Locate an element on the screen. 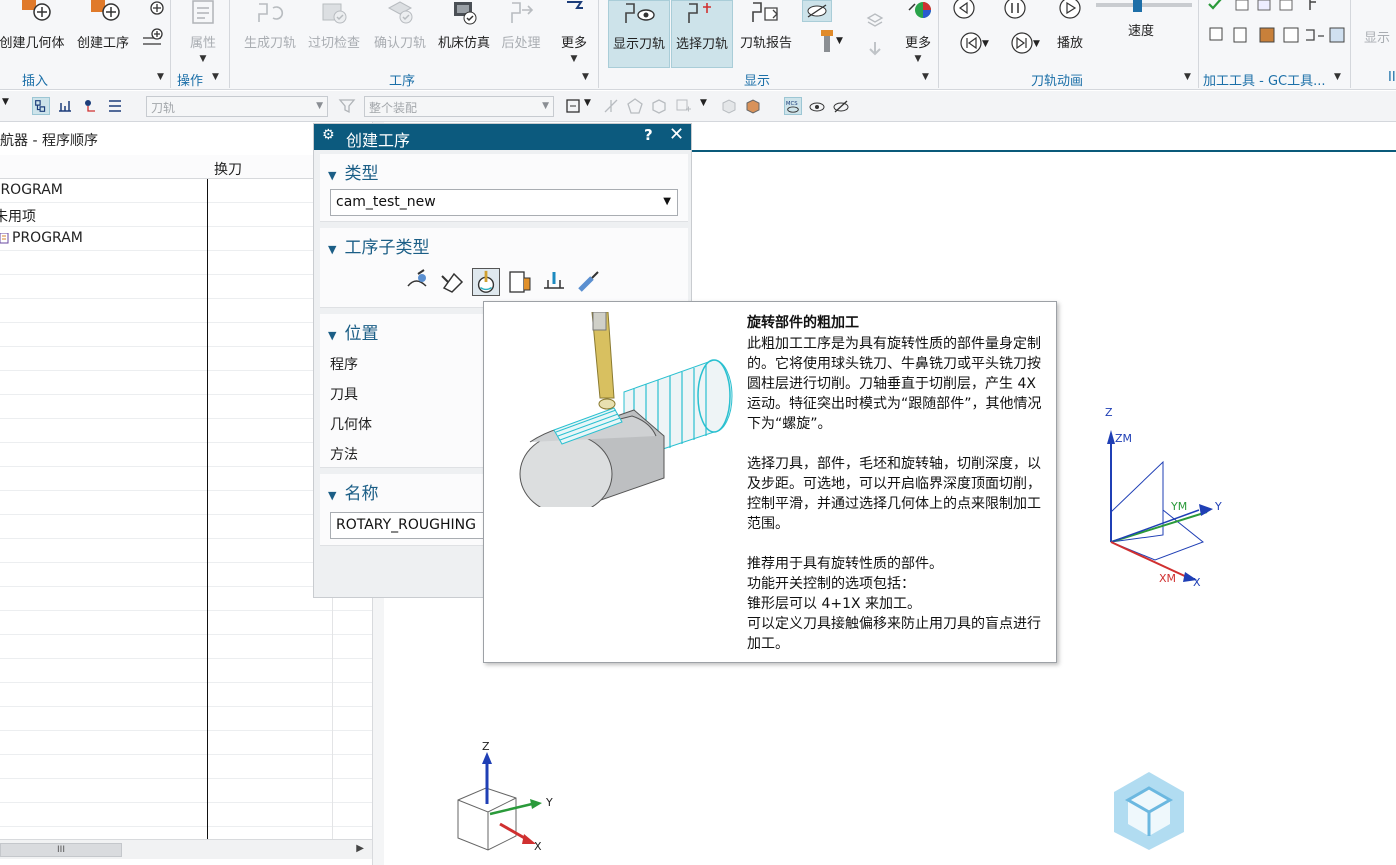 The width and height of the screenshot is (1396, 865). machining-method-view-icon is located at coordinates (115, 106).